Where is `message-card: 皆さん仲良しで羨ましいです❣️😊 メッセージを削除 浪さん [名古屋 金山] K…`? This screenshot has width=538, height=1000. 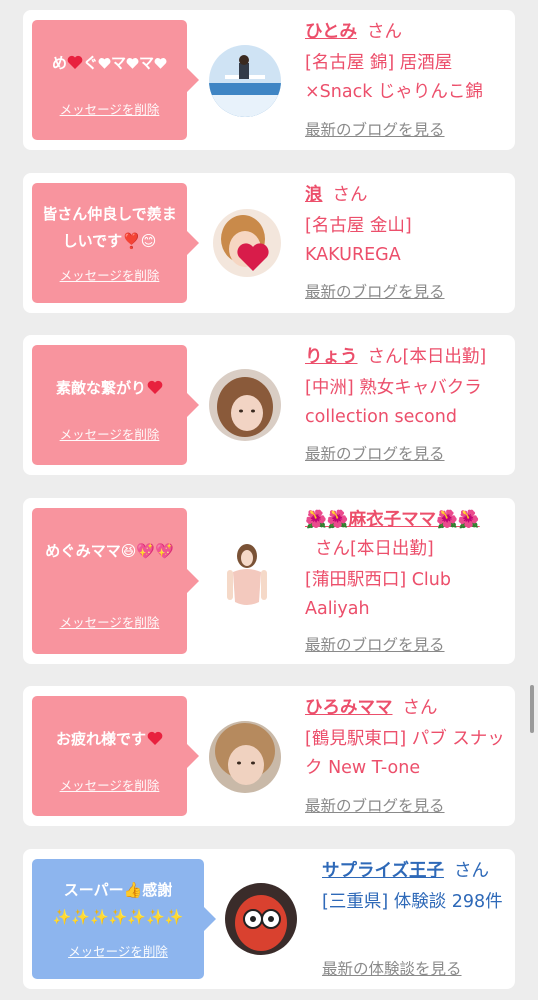 message-card: 皆さん仲良しで羨ましいです❣️😊 メッセージを削除 浪さん [名古屋 金山] K… is located at coordinates (269, 243).